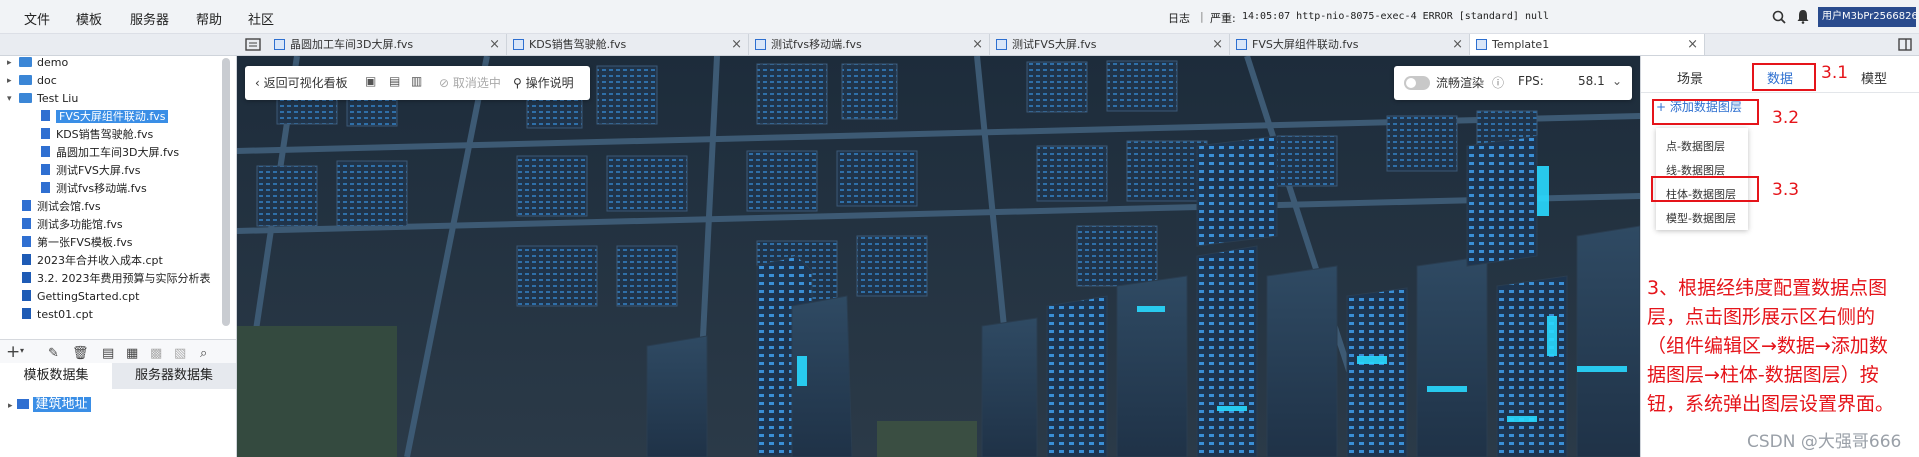 The width and height of the screenshot is (1919, 457). What do you see at coordinates (132, 353) in the screenshot?
I see `data-edit-icon: ▦` at bounding box center [132, 353].